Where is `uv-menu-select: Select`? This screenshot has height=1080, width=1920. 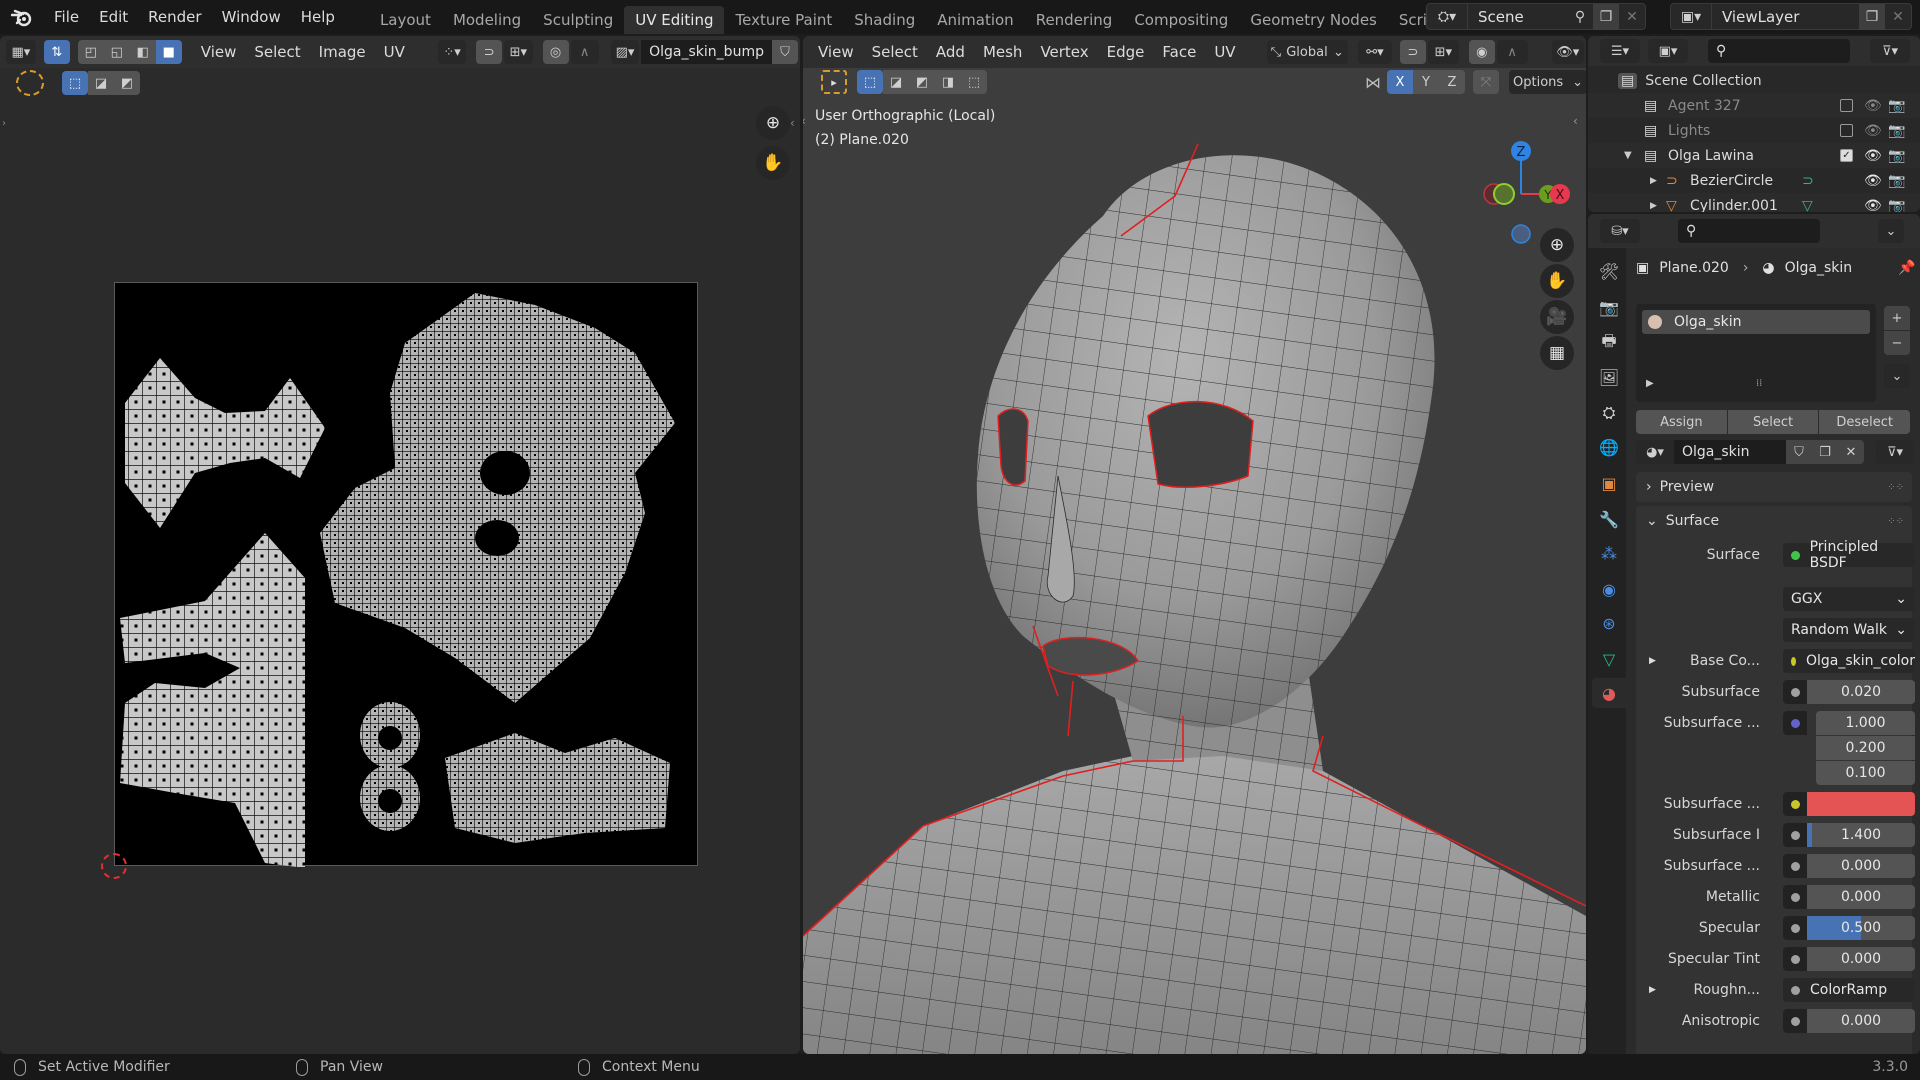 uv-menu-select: Select is located at coordinates (277, 52).